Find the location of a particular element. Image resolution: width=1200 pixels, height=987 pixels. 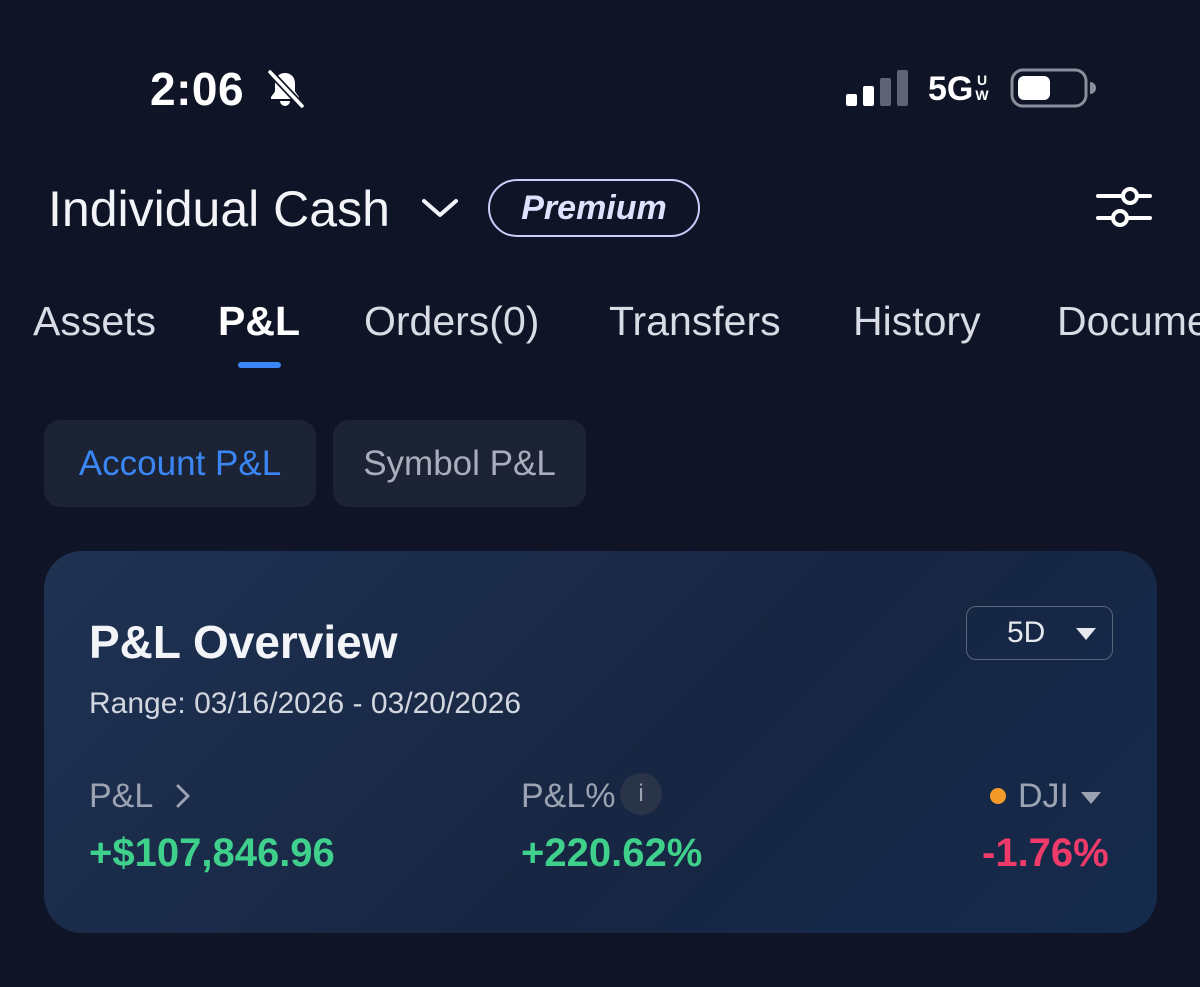

card-title: P&L Overview is located at coordinates (243, 642).